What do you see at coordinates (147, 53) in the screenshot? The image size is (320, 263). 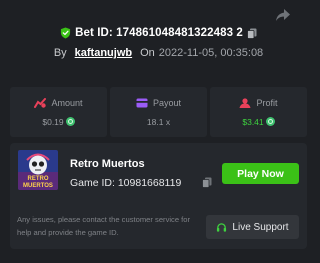 I see `on-label: On` at bounding box center [147, 53].